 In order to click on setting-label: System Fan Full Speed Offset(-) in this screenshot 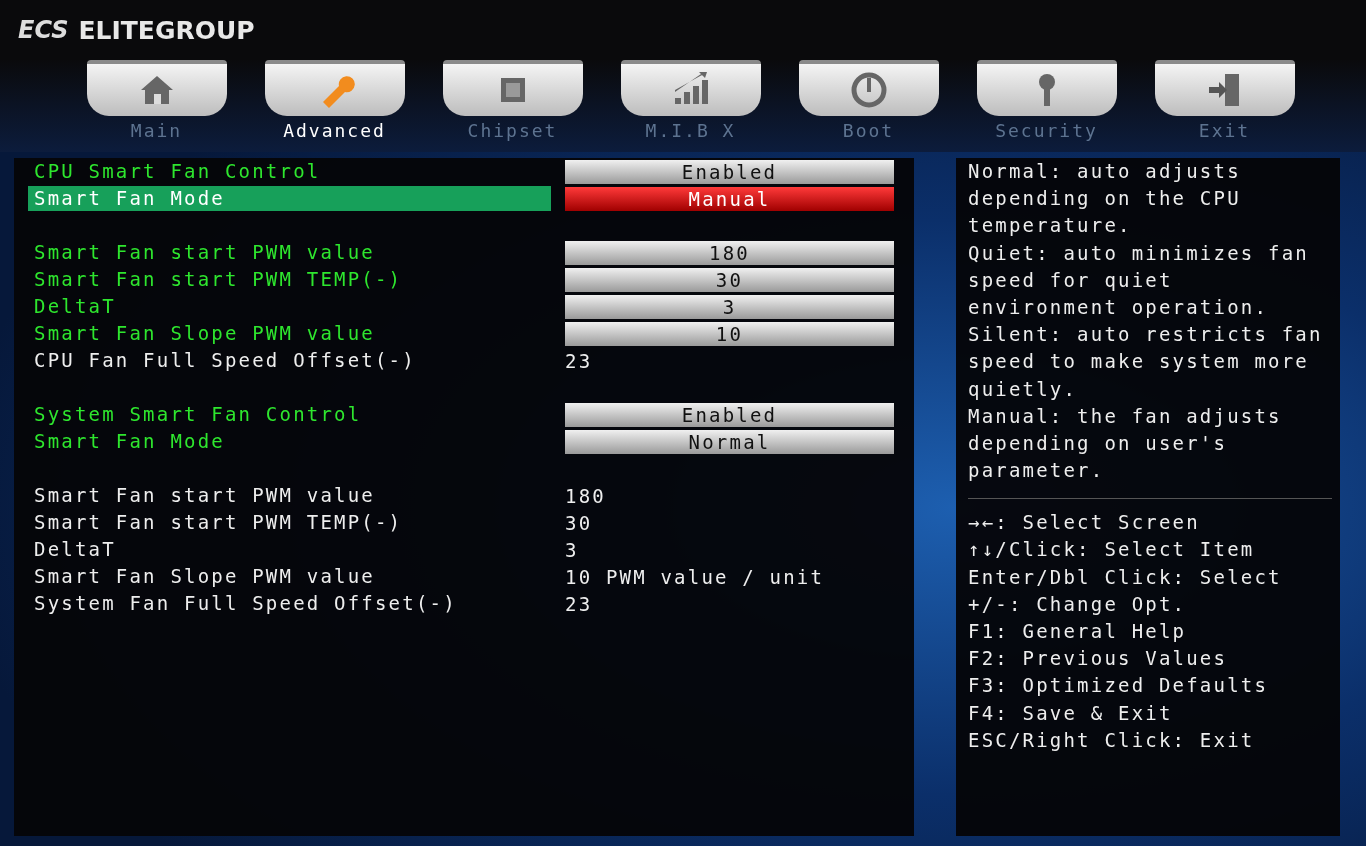, I will do `click(245, 603)`.